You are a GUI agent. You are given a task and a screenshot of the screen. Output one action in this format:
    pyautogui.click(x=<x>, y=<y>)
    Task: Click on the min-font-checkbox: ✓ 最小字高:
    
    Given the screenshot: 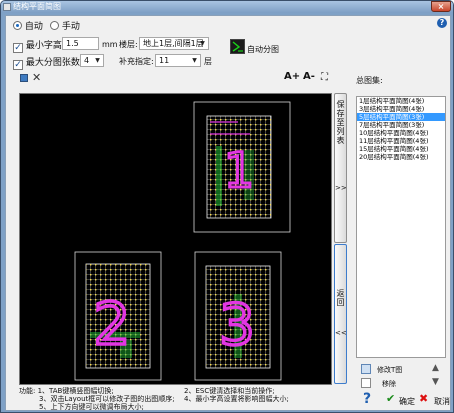 What is the action you would take?
    pyautogui.click(x=39, y=45)
    